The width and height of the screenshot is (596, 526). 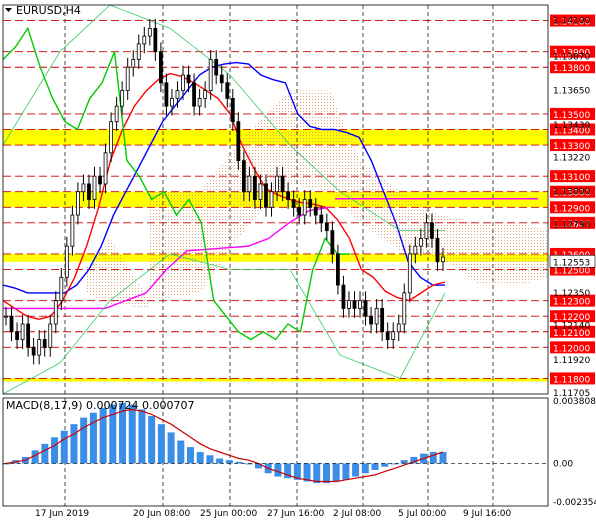 I want to click on level-tag-text: 1.12900, so click(x=571, y=209).